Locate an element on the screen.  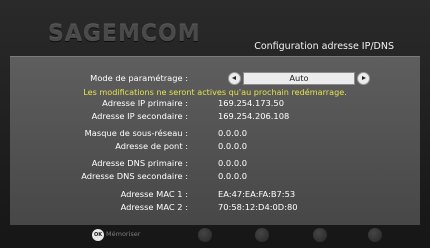
remote-button-yellow-icon is located at coordinates (320, 235).